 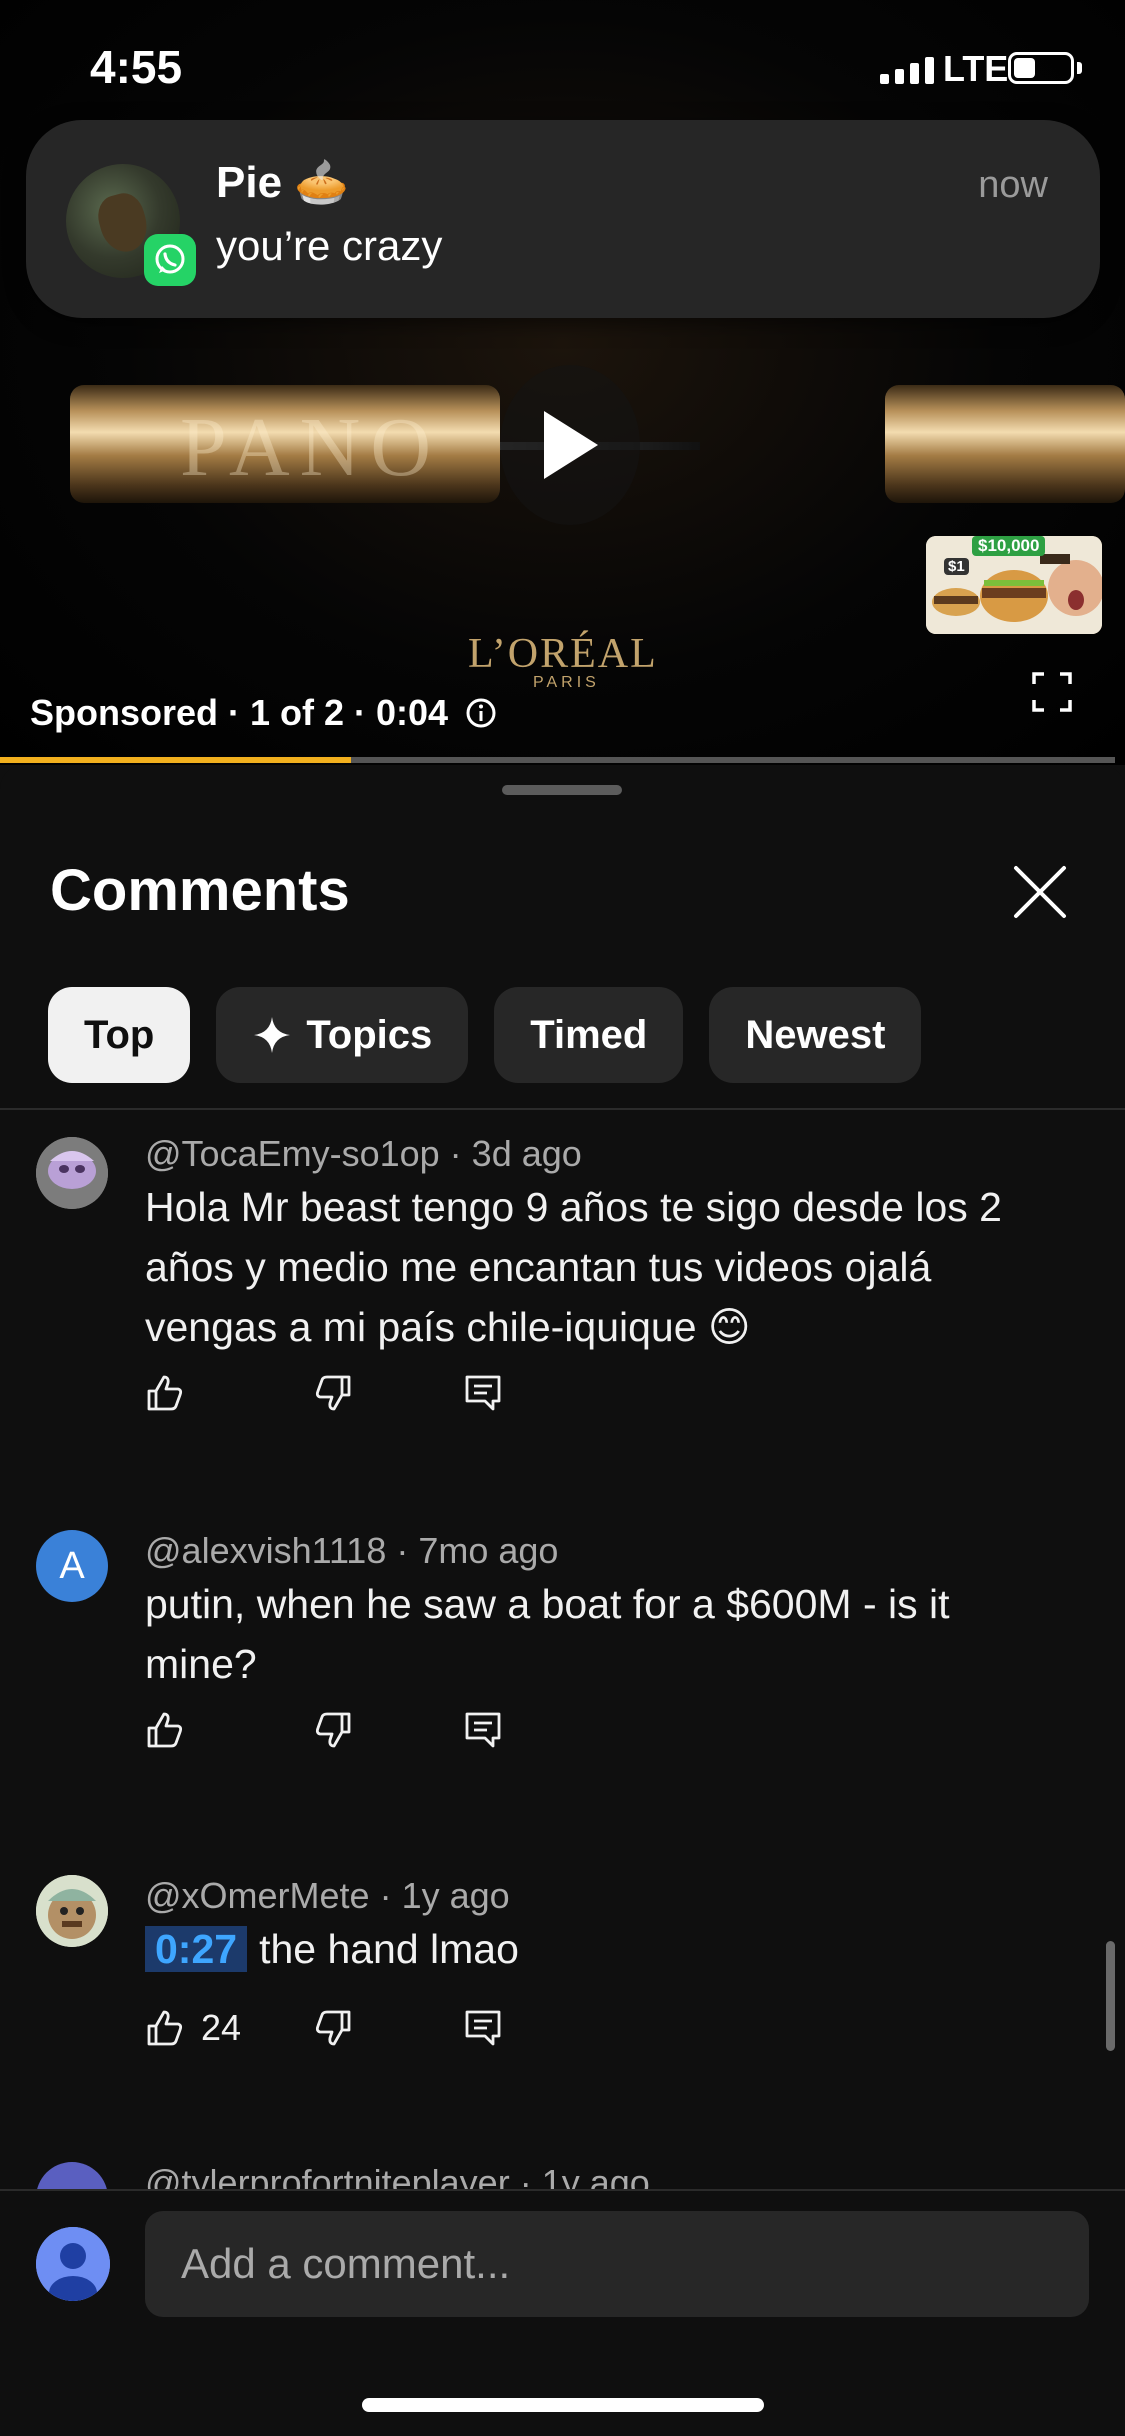 What do you see at coordinates (563, 654) in the screenshot?
I see `brand-logo: L’ORÉAL` at bounding box center [563, 654].